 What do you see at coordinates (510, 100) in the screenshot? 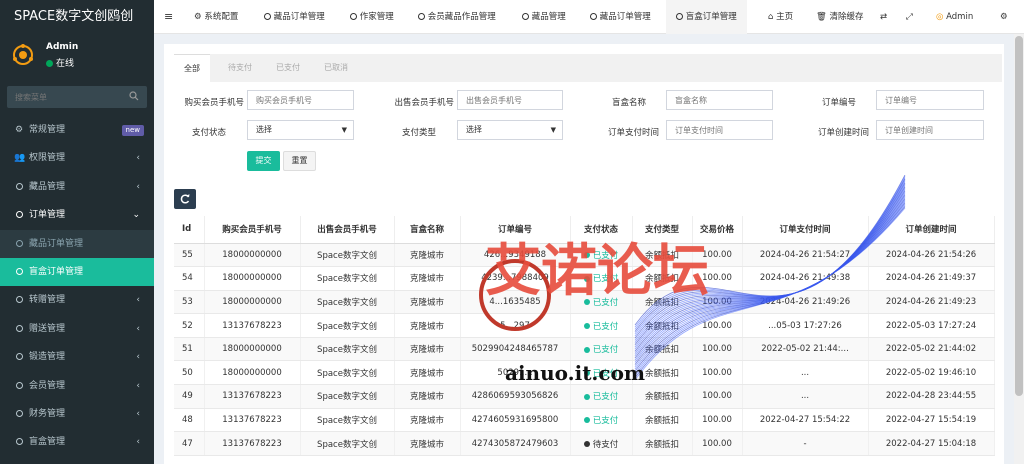
I see `seller-phone-input` at bounding box center [510, 100].